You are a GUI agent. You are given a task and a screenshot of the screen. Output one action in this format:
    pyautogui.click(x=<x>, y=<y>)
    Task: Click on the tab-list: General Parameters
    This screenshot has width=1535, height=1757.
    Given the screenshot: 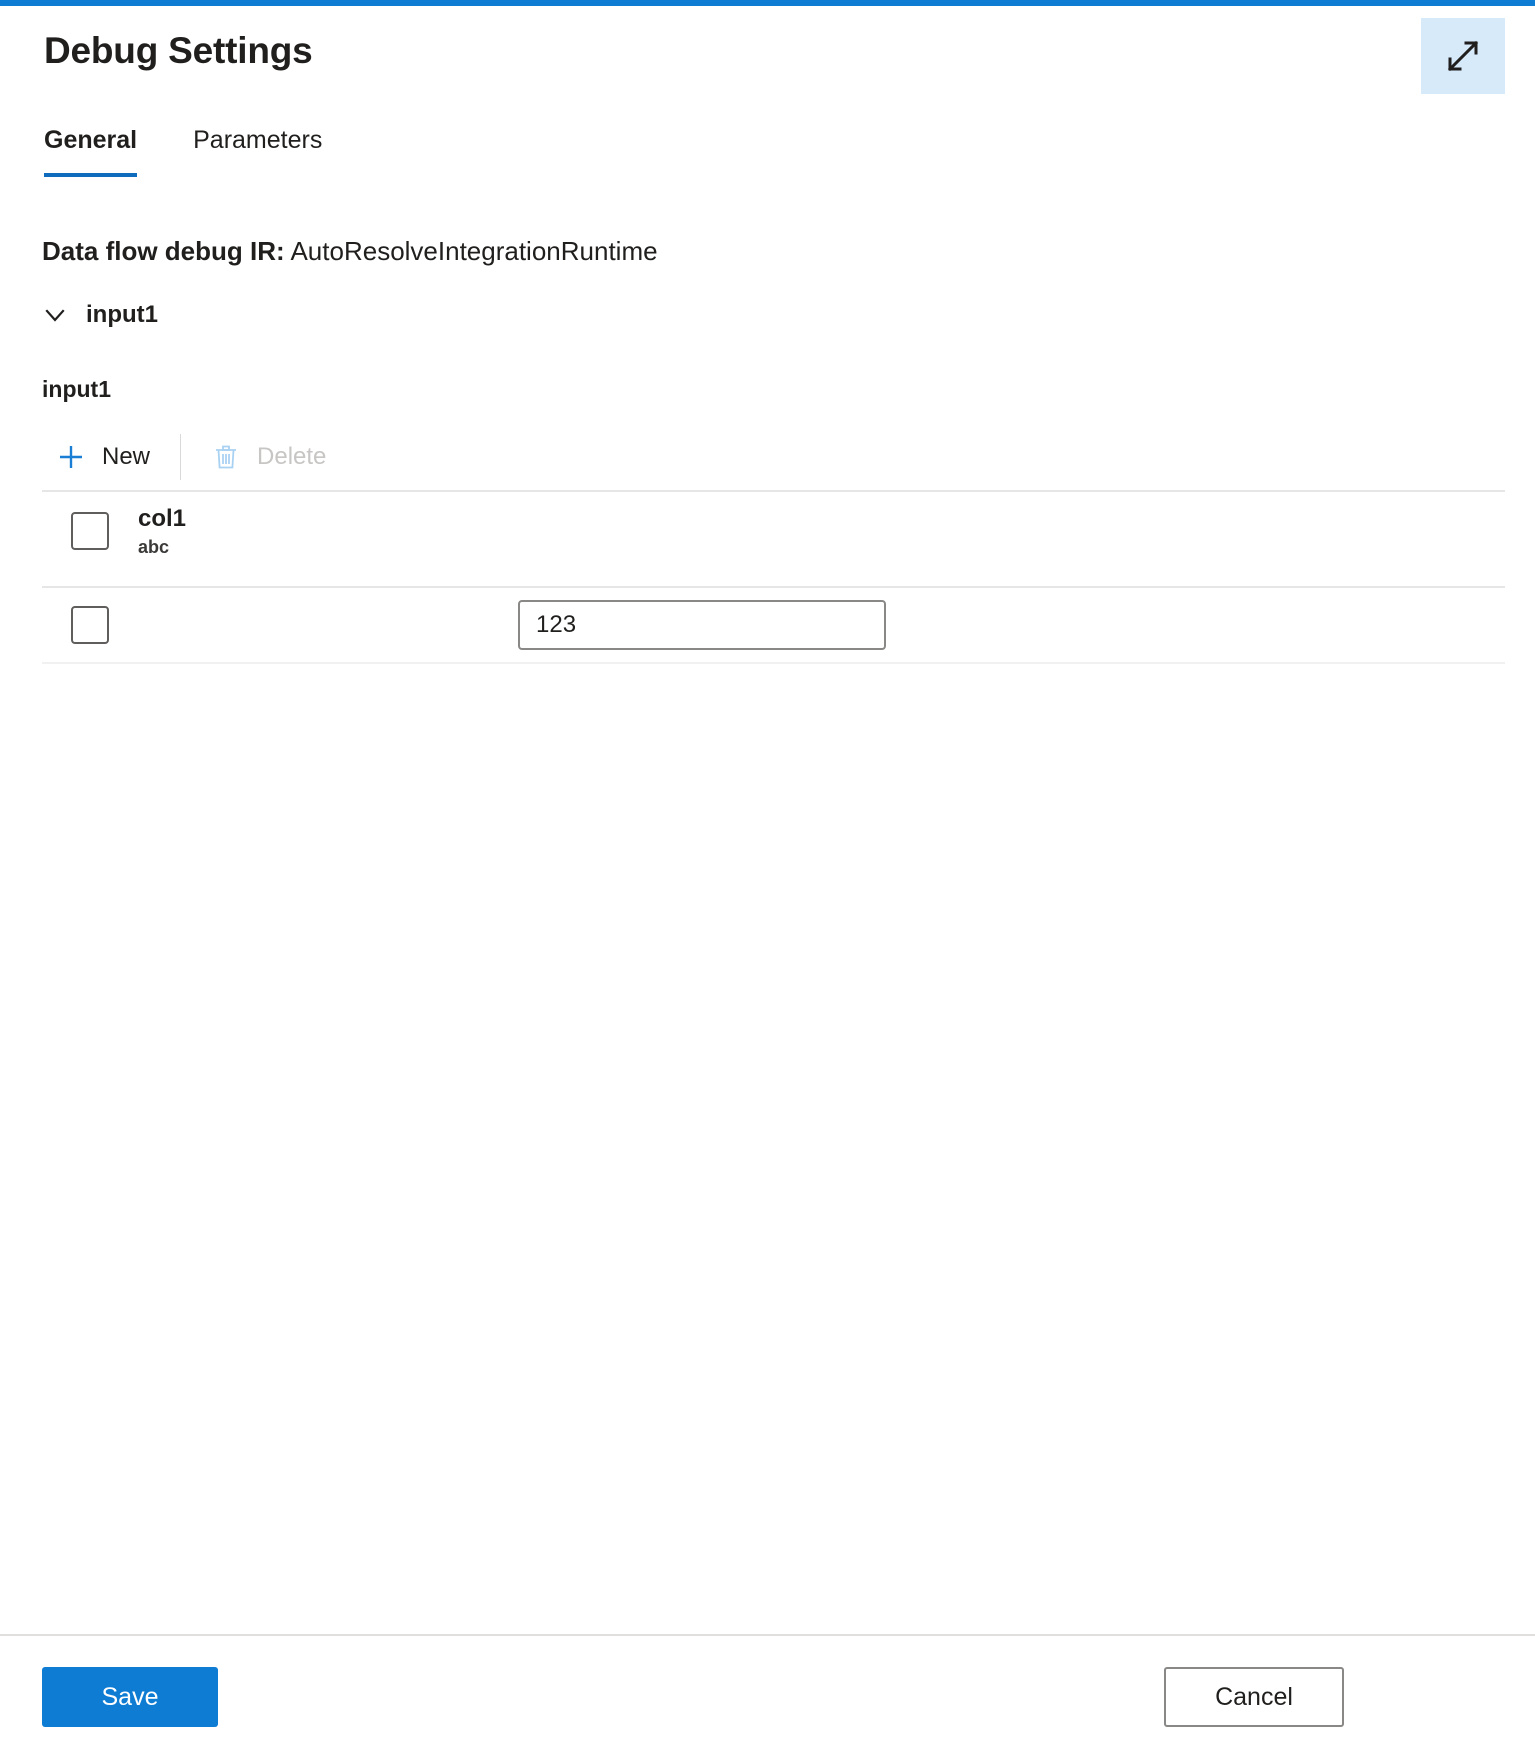 What is the action you would take?
    pyautogui.click(x=211, y=151)
    